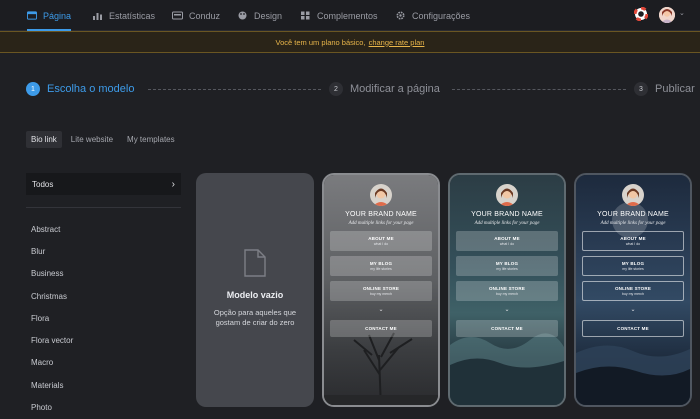 The height and width of the screenshot is (419, 700). I want to click on gear-icon, so click(400, 15).